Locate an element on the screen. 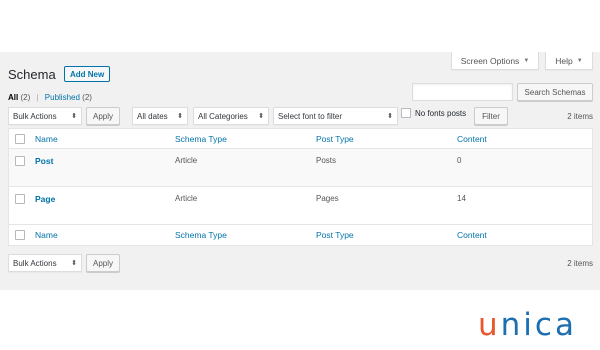  row-name-link: Post is located at coordinates (44, 161).